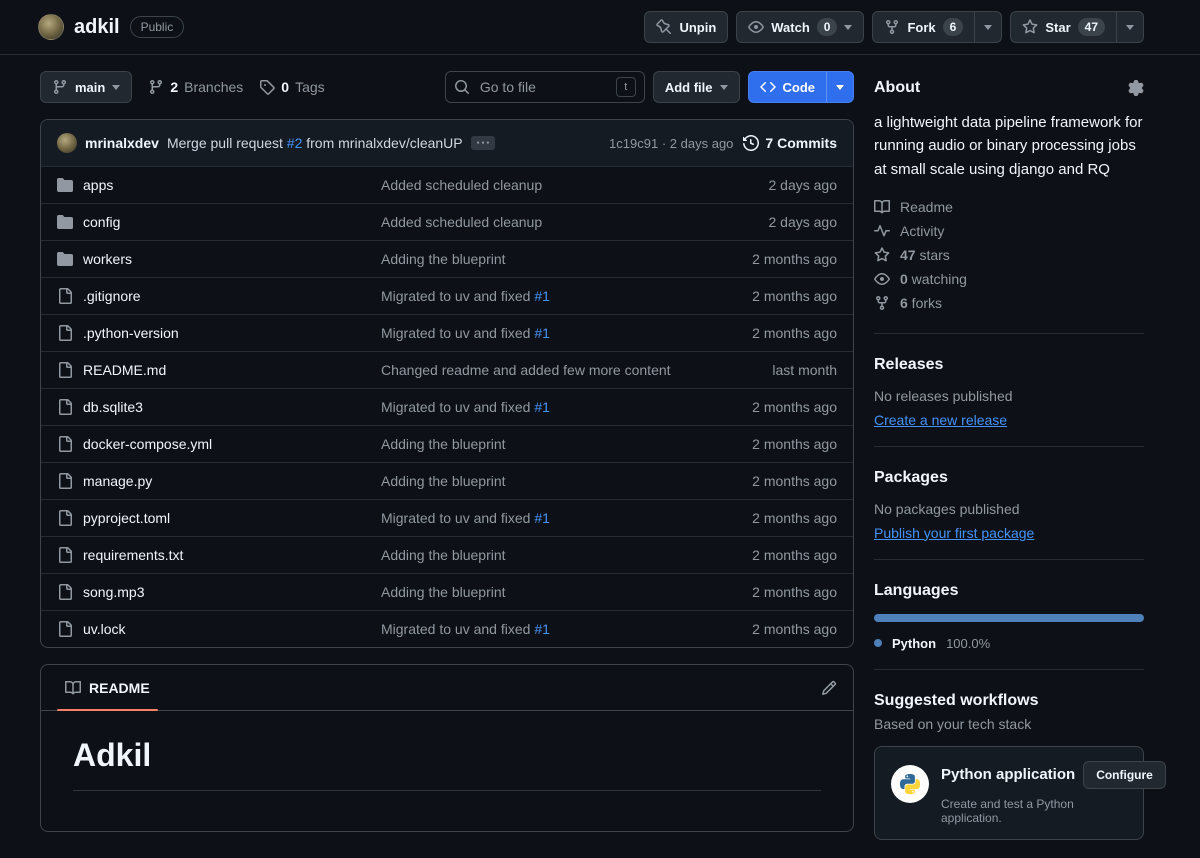 The image size is (1200, 858). Describe the element at coordinates (122, 143) in the screenshot. I see `commit-author: mrinalxdev` at that location.